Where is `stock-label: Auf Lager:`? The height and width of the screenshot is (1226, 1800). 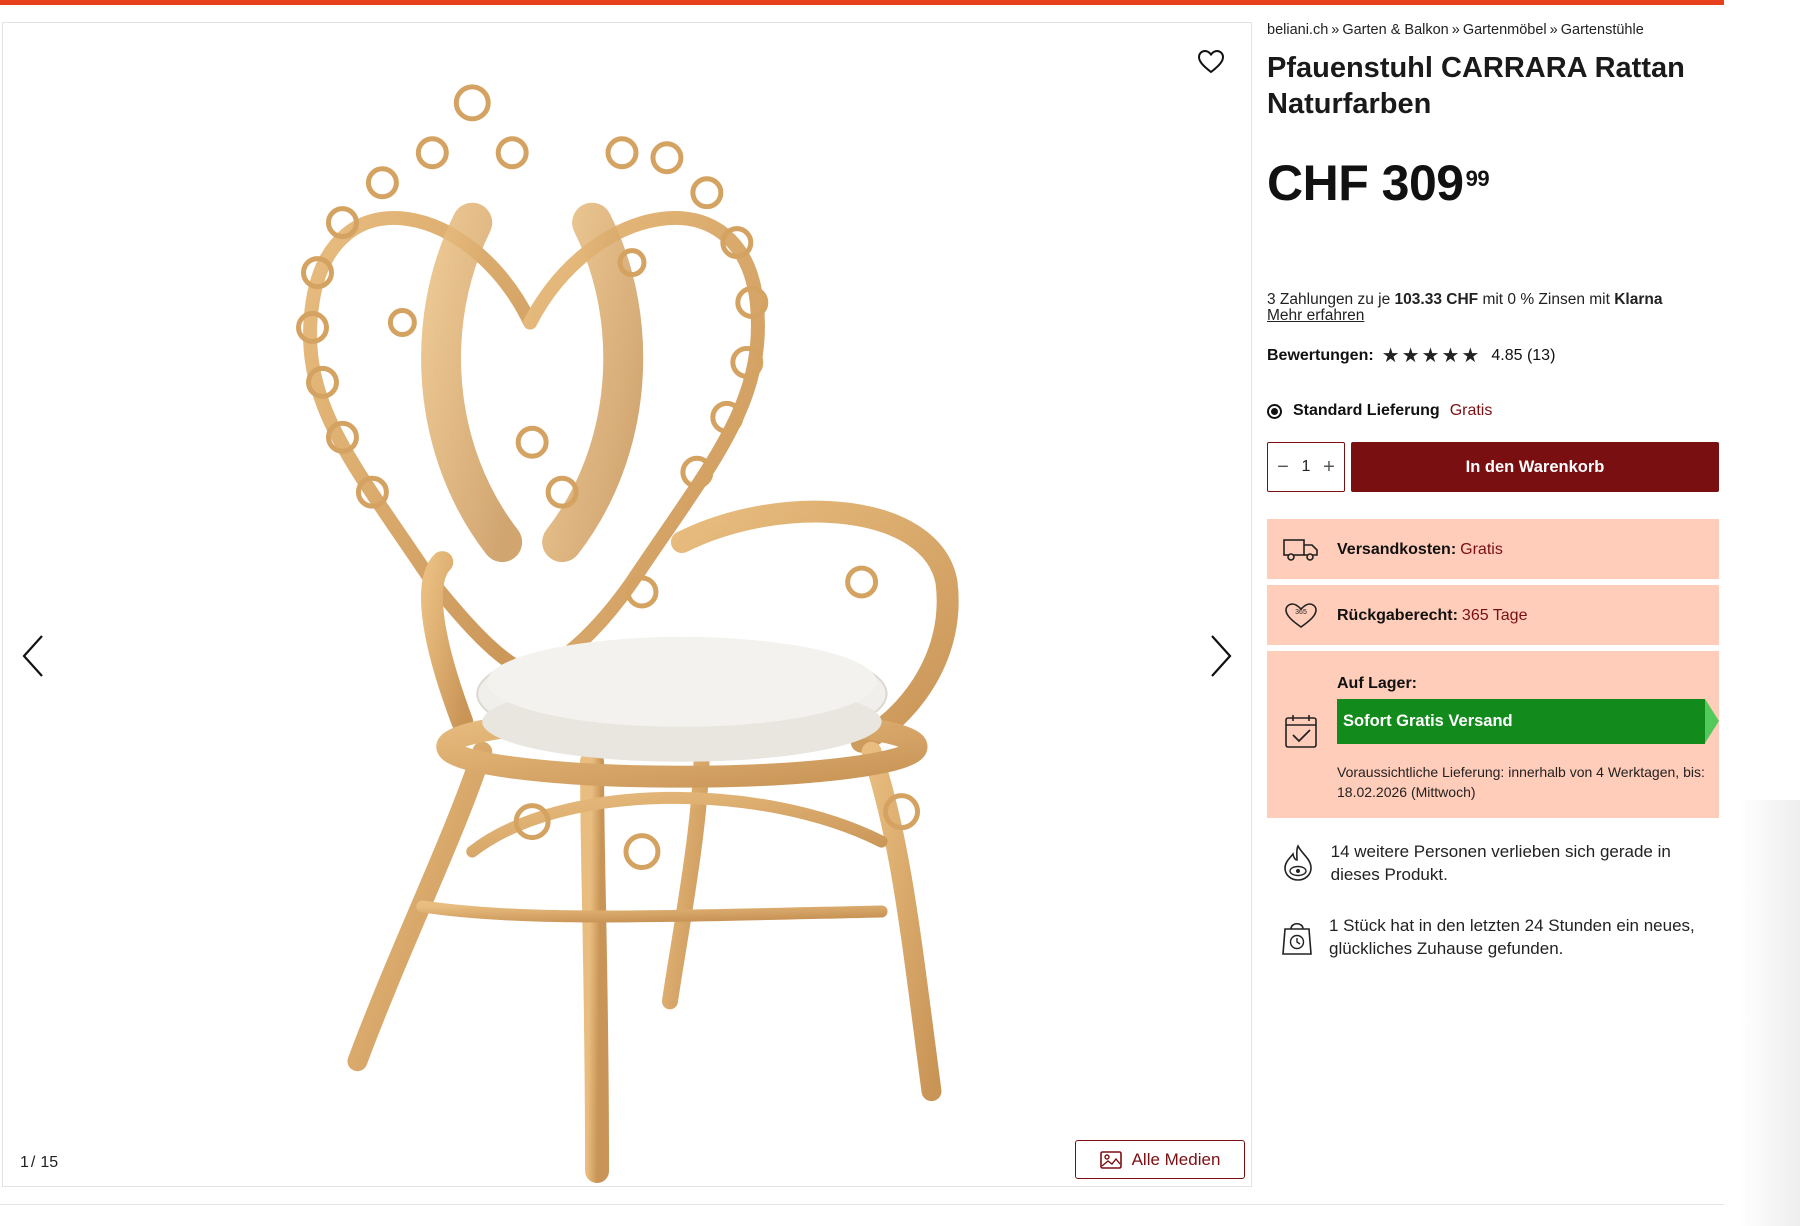
stock-label: Auf Lager: is located at coordinates (1377, 683).